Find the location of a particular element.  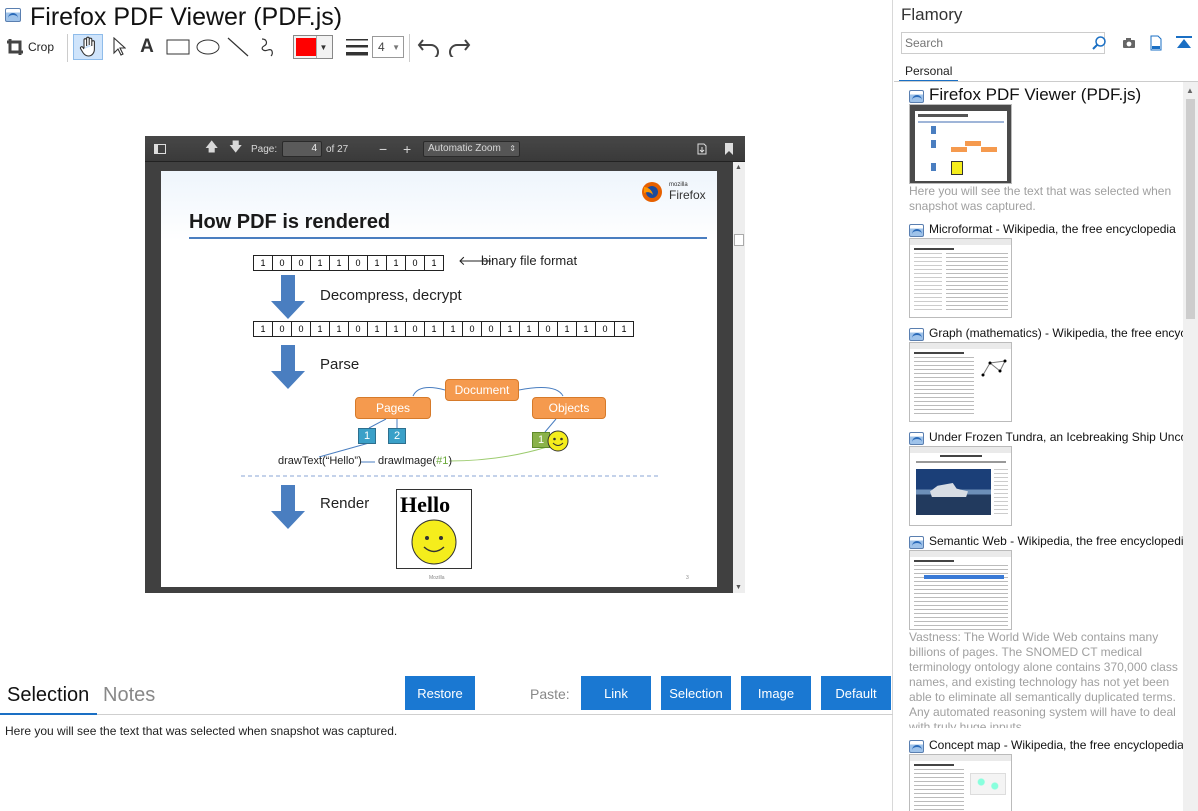

draw-image-call: drawImage(#1) is located at coordinates (415, 461).